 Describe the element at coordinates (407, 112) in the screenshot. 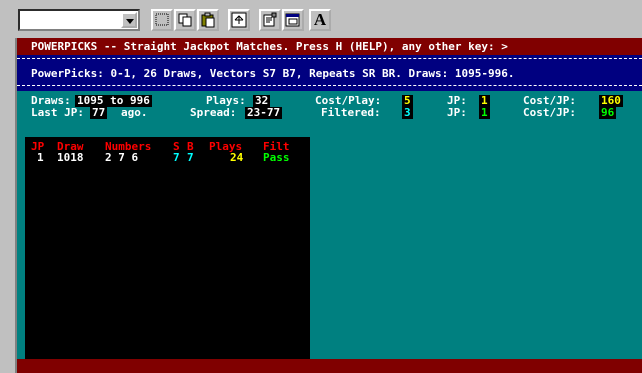

I see `filtered-value: 3` at that location.